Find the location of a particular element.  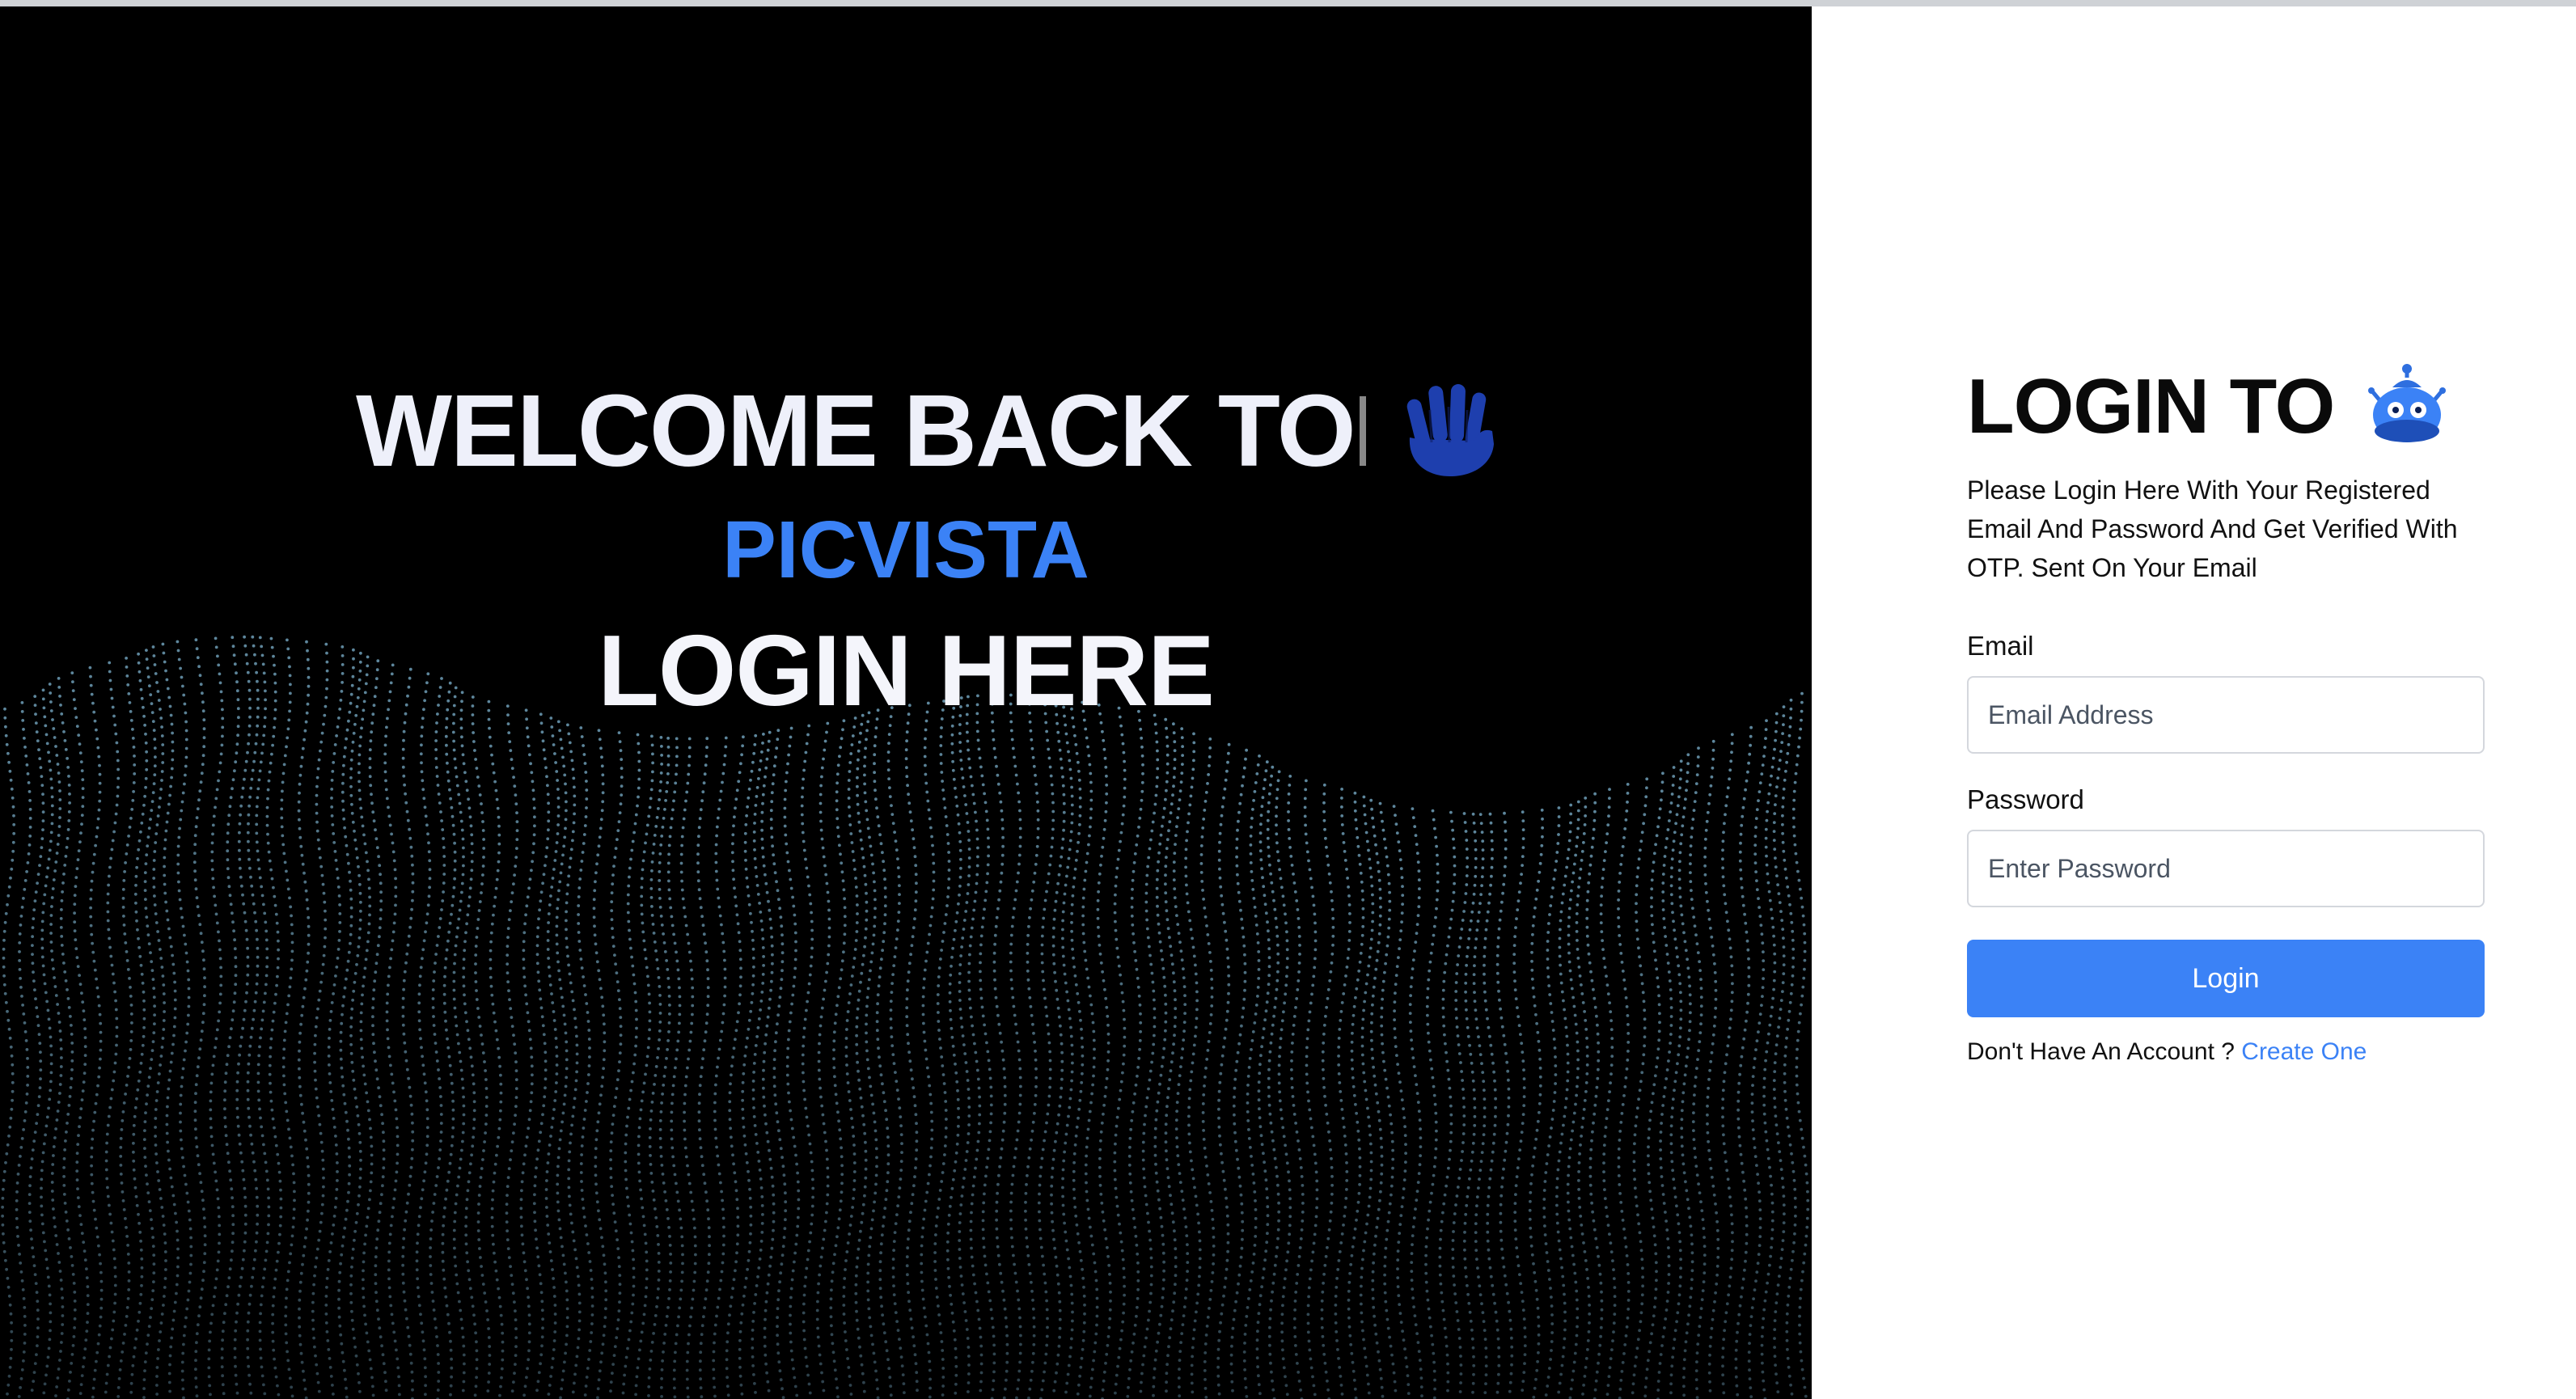

welcome-line: WELCOME BACK TO is located at coordinates (931, 431).